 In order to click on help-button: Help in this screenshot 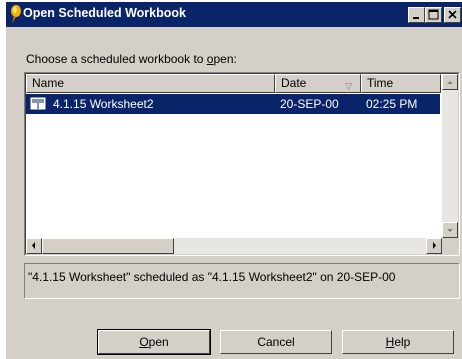, I will do `click(398, 342)`.